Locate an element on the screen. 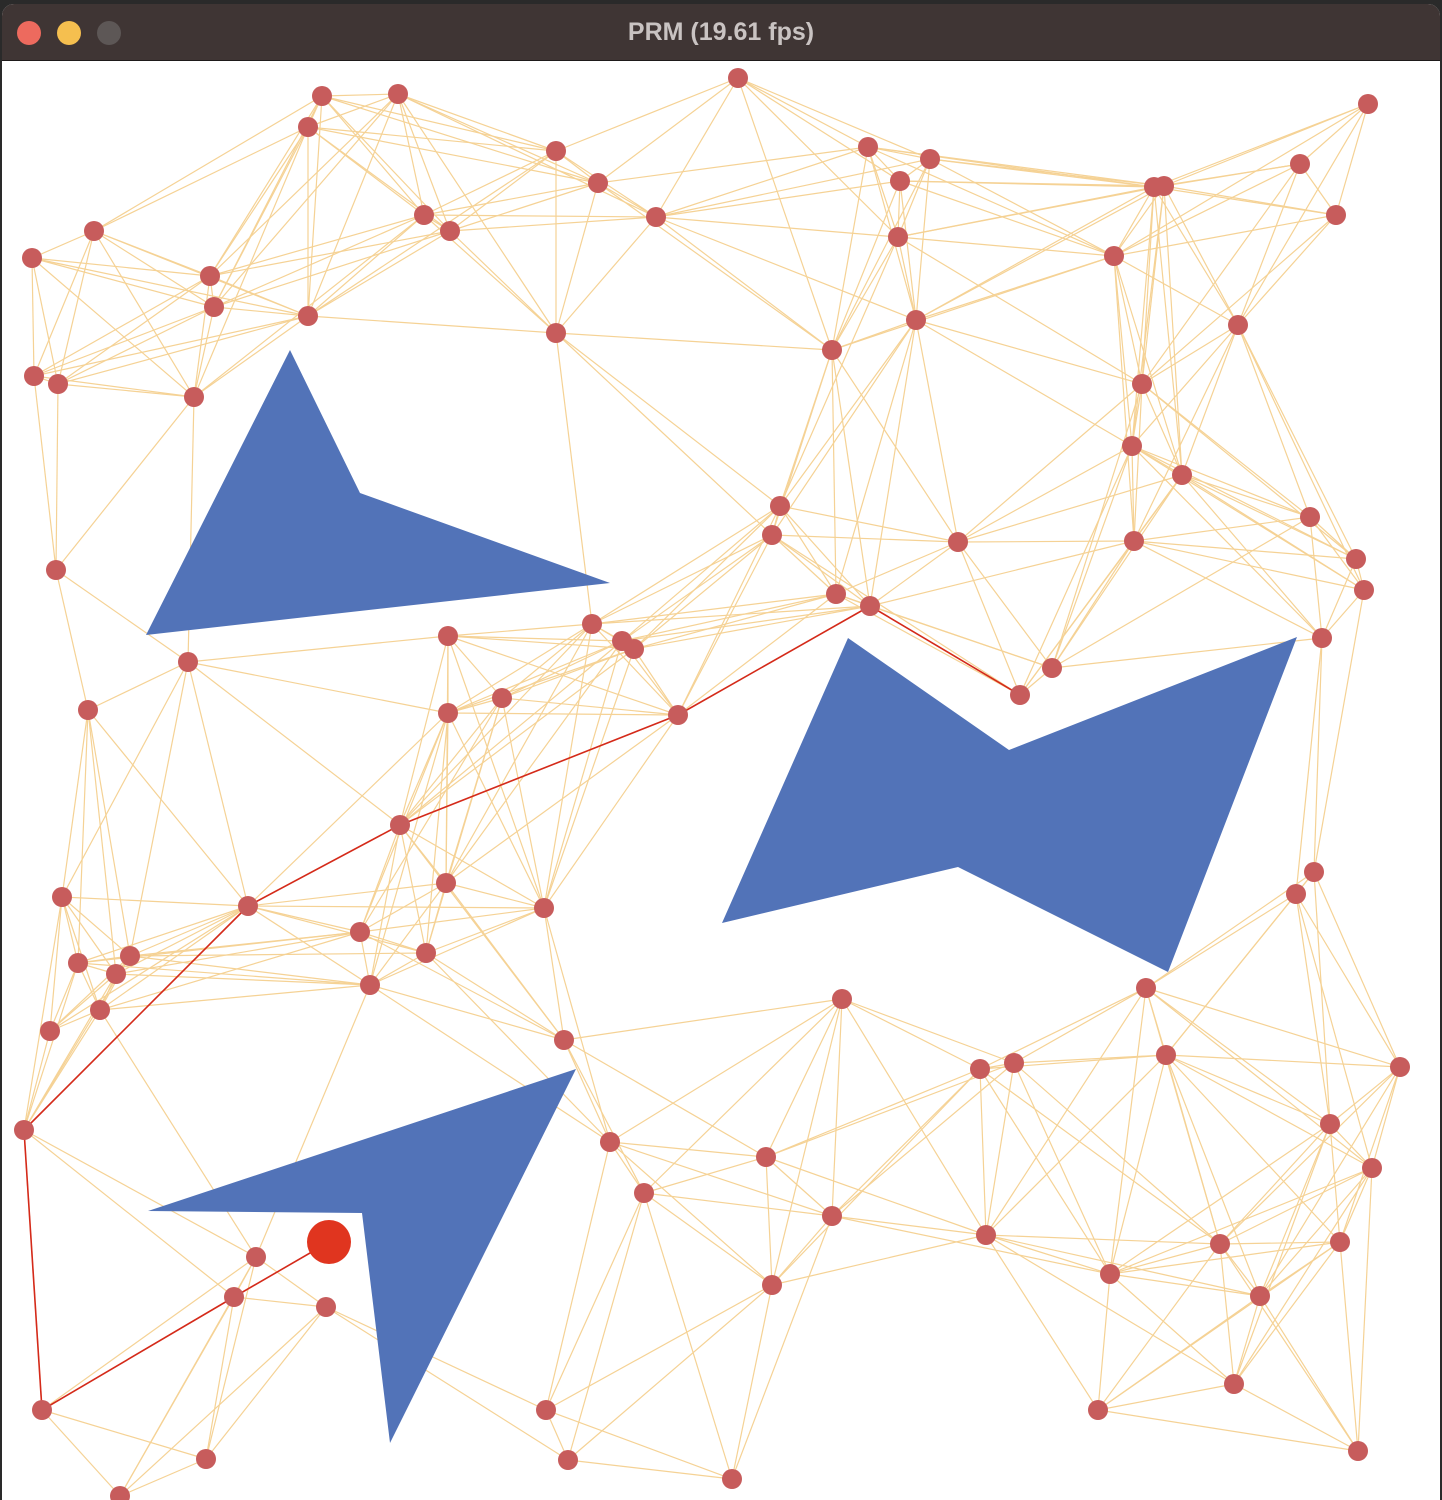 The width and height of the screenshot is (1442, 1500). title-bar: PRM (19.61 fps) is located at coordinates (721, 32).